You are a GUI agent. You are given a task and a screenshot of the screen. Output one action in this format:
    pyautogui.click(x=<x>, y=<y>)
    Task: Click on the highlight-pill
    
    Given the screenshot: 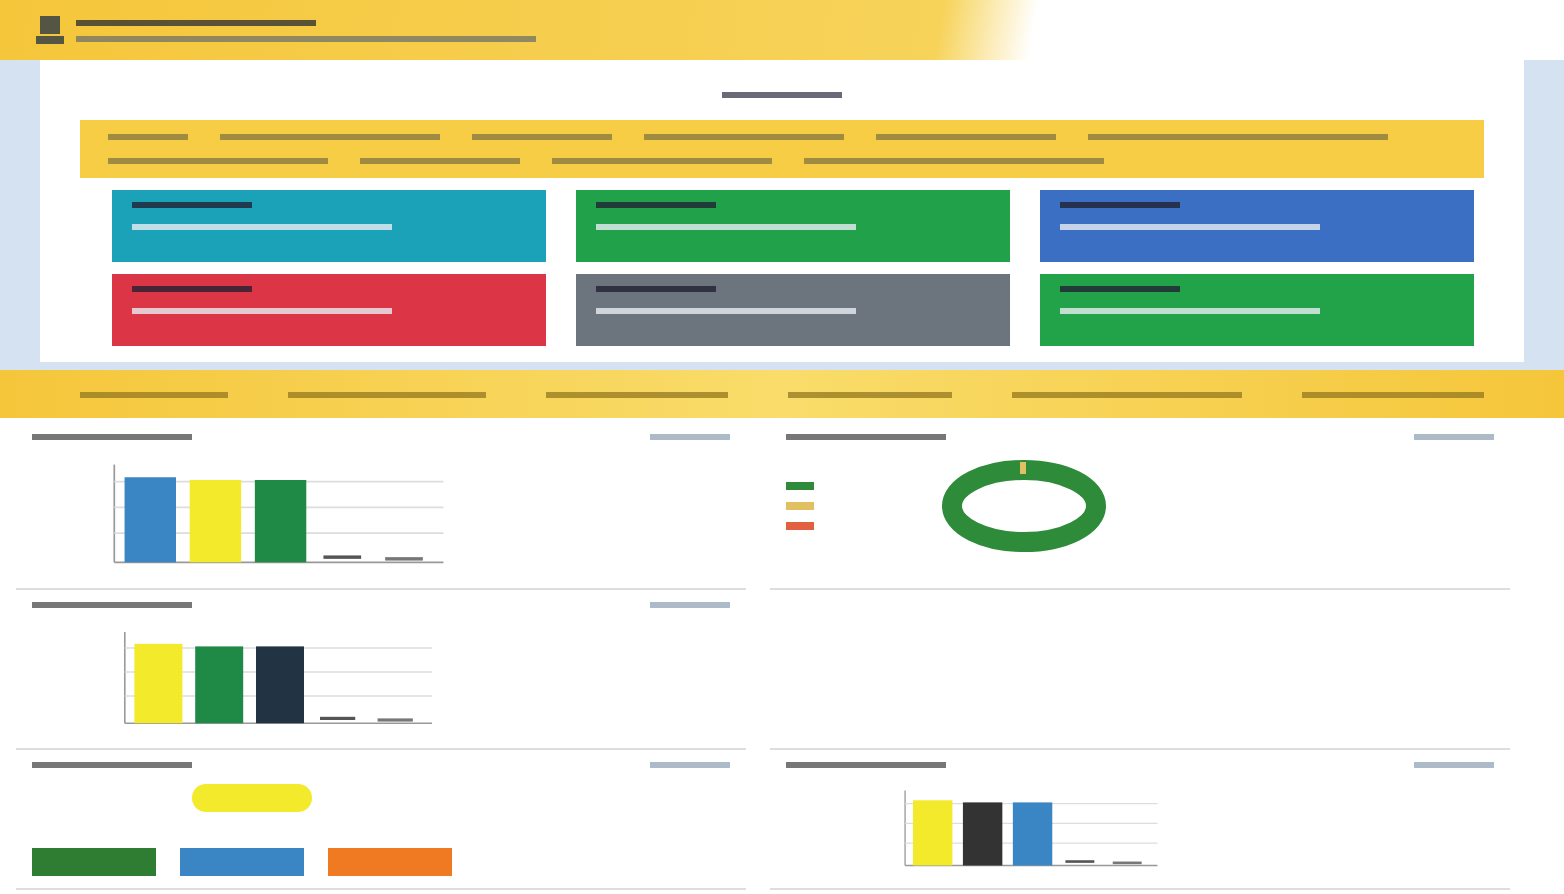 What is the action you would take?
    pyautogui.click(x=252, y=798)
    